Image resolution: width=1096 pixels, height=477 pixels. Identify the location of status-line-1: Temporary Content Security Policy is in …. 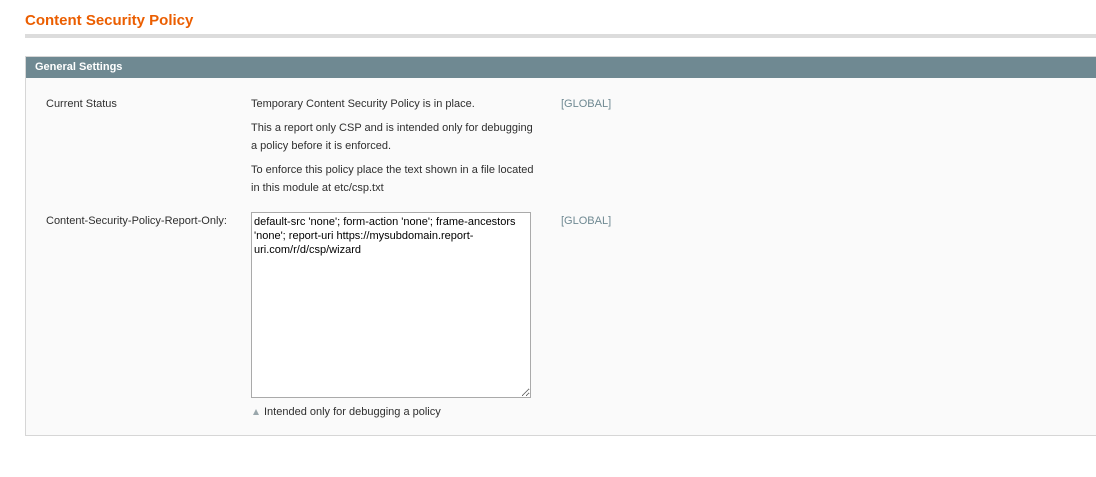
(363, 104).